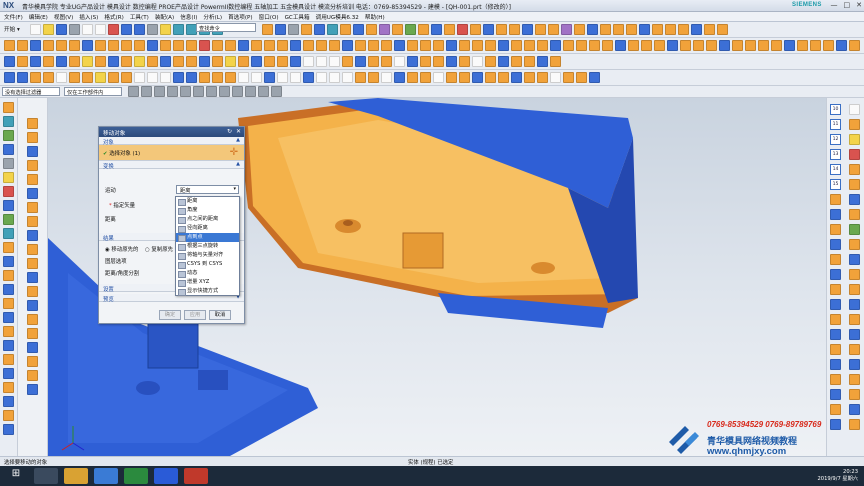 Image resolution: width=864 pixels, height=486 pixels. Describe the element at coordinates (139, 61) in the screenshot. I see `surface-11-icon` at that location.